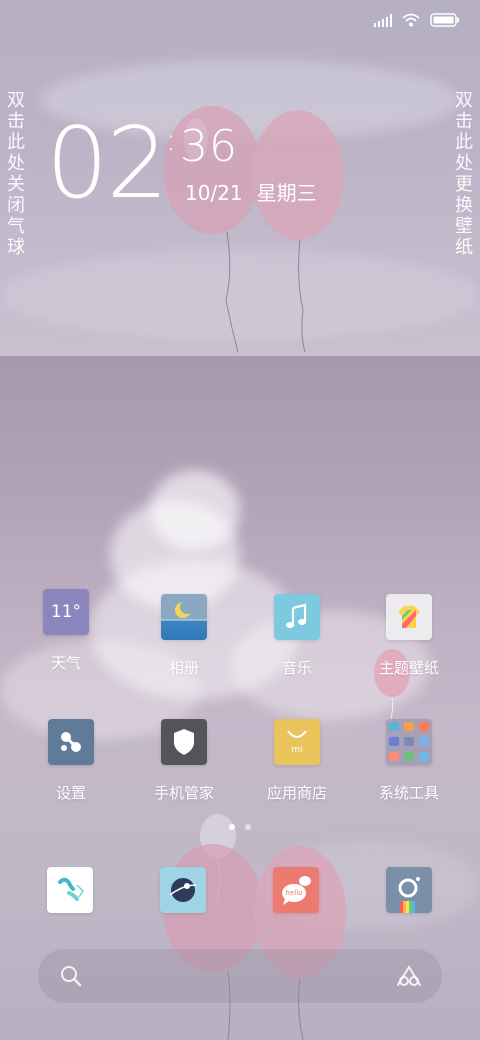 This screenshot has width=480, height=1040. What do you see at coordinates (294, 893) in the screenshot?
I see `messages-badge: hello` at bounding box center [294, 893].